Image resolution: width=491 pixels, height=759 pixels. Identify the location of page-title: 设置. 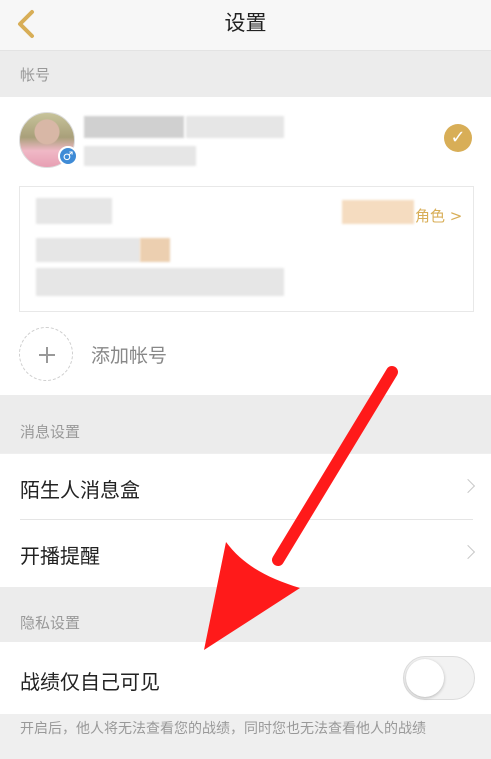
(245, 23).